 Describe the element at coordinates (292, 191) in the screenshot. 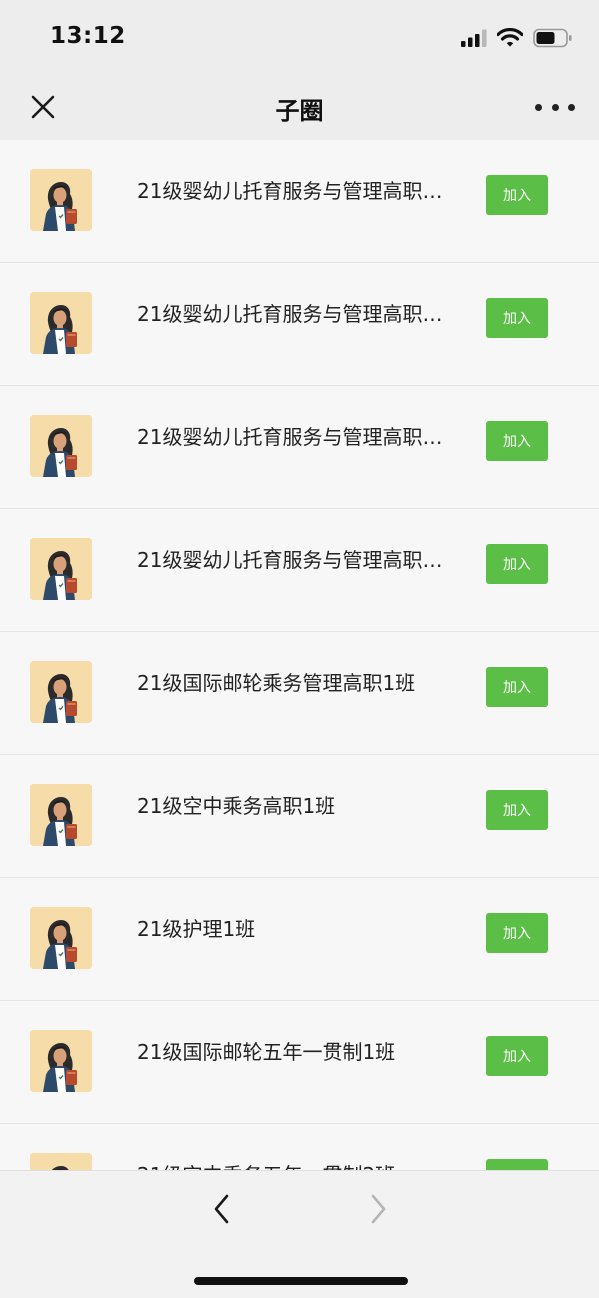

I see `group-title: 21级婴幼儿托育服务与管理高职1班` at that location.